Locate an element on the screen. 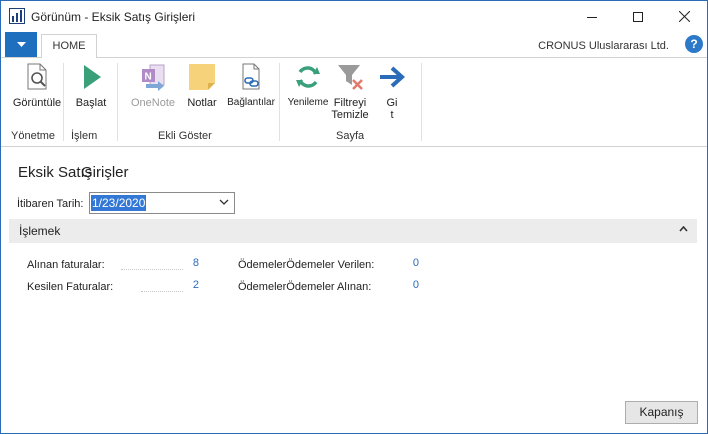 This screenshot has width=708, height=434. refresh-label: Yenileme is located at coordinates (308, 102).